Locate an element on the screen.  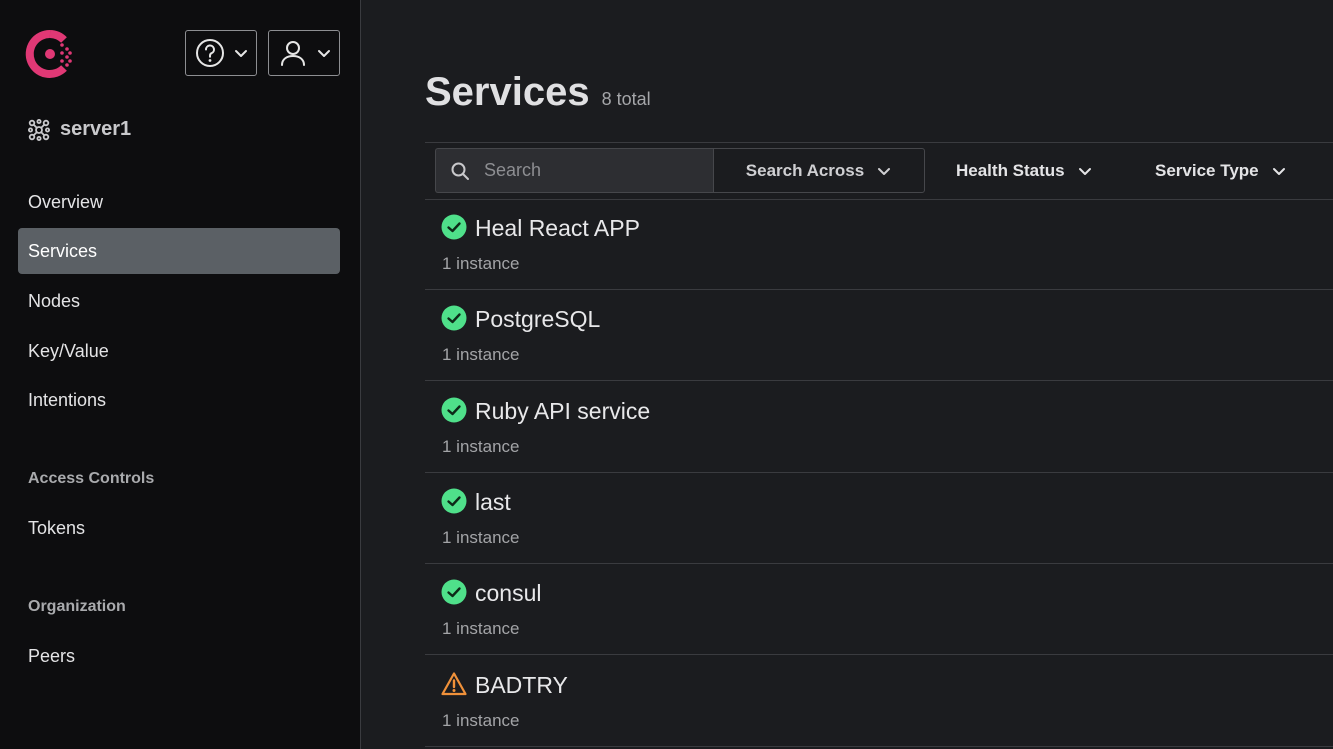
filter-bar: Search Across Health Status Service Type is located at coordinates (879, 171).